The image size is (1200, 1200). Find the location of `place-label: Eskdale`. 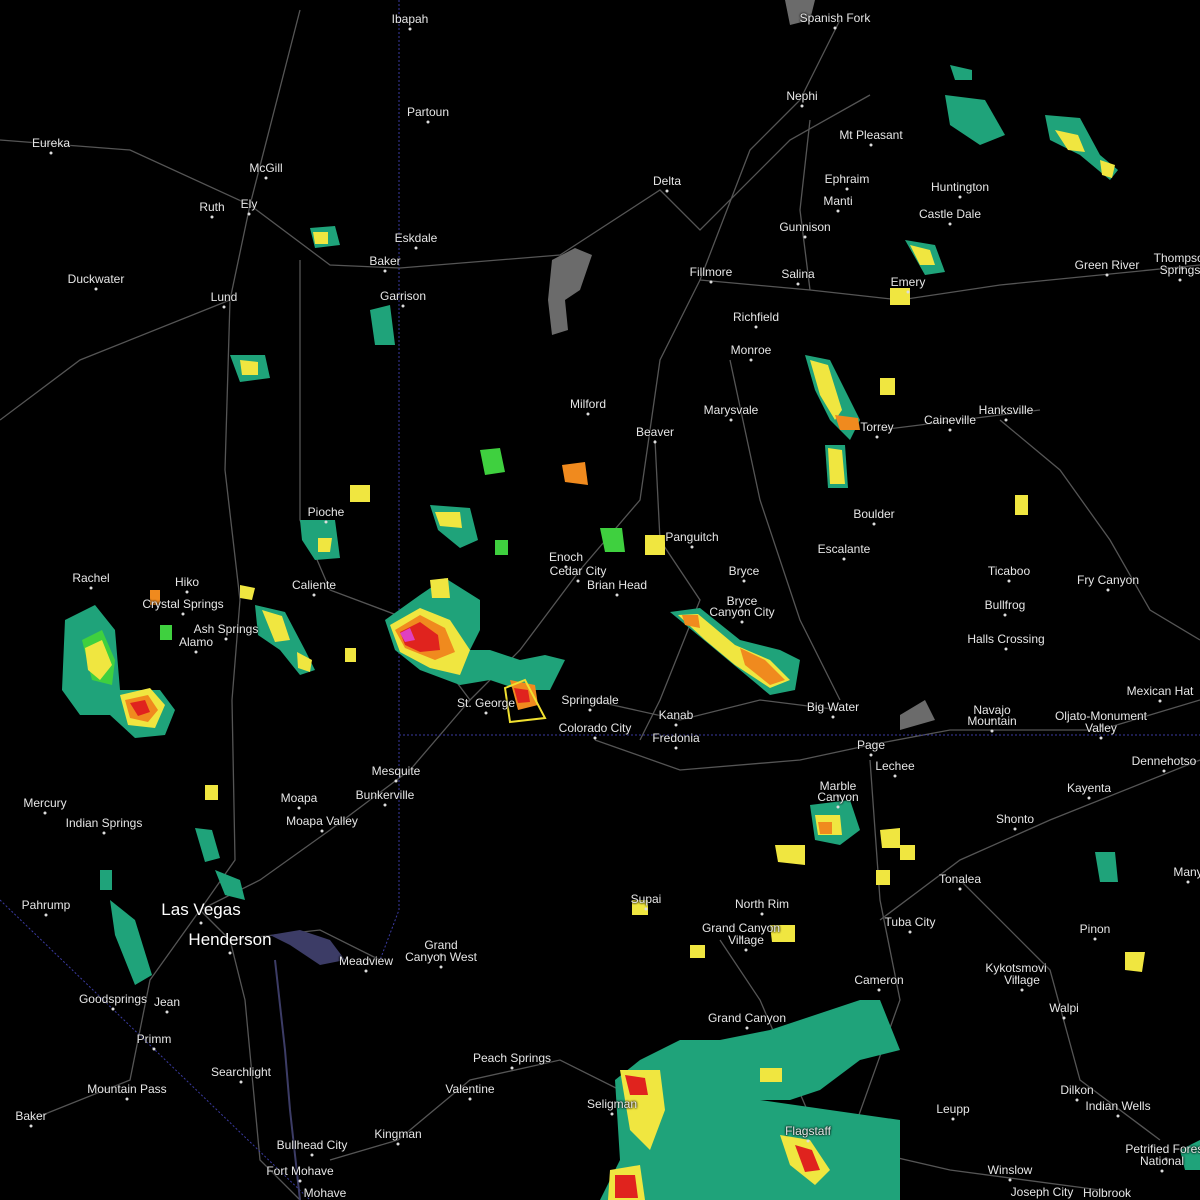

place-label: Eskdale is located at coordinates (416, 238).